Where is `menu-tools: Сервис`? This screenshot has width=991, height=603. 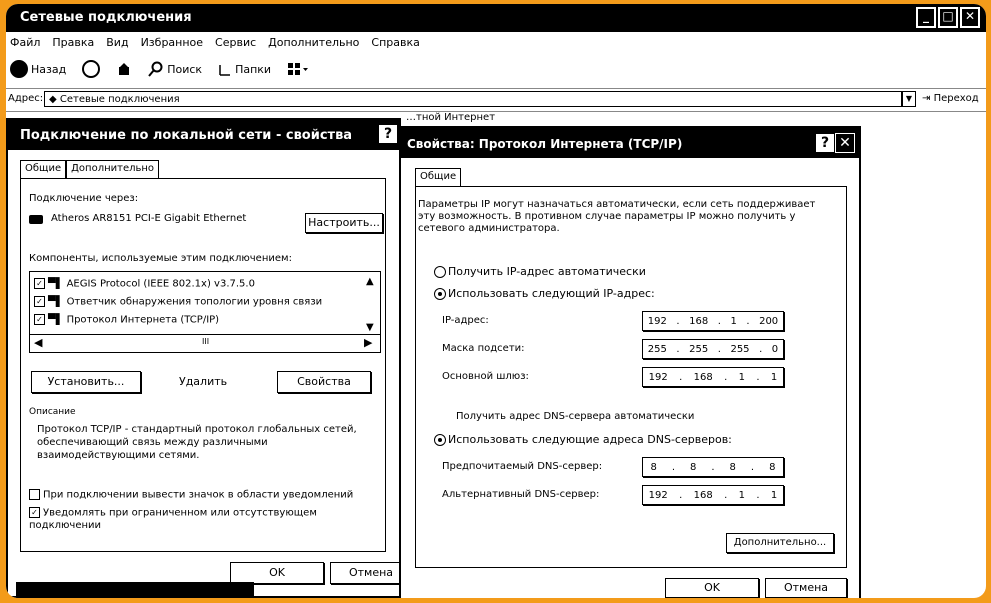 menu-tools: Сервис is located at coordinates (235, 44).